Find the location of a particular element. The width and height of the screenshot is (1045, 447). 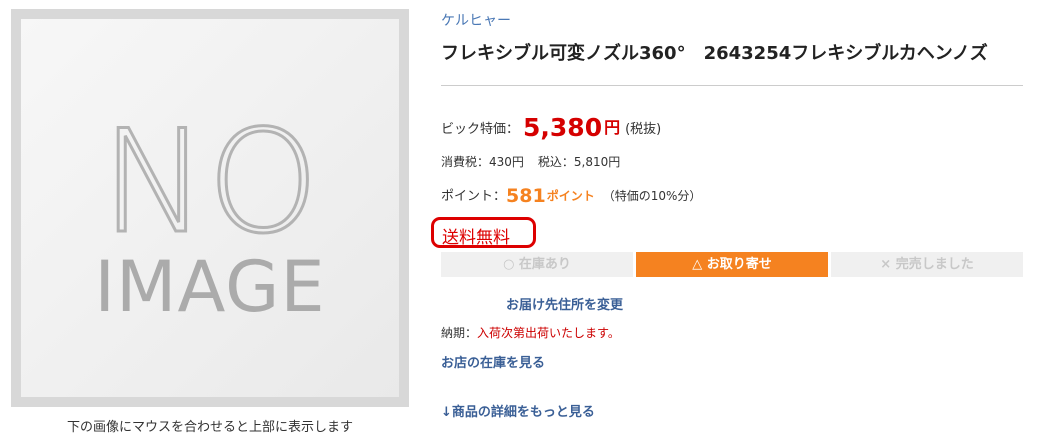

no-image-text-line1: NO is located at coordinates (210, 182).